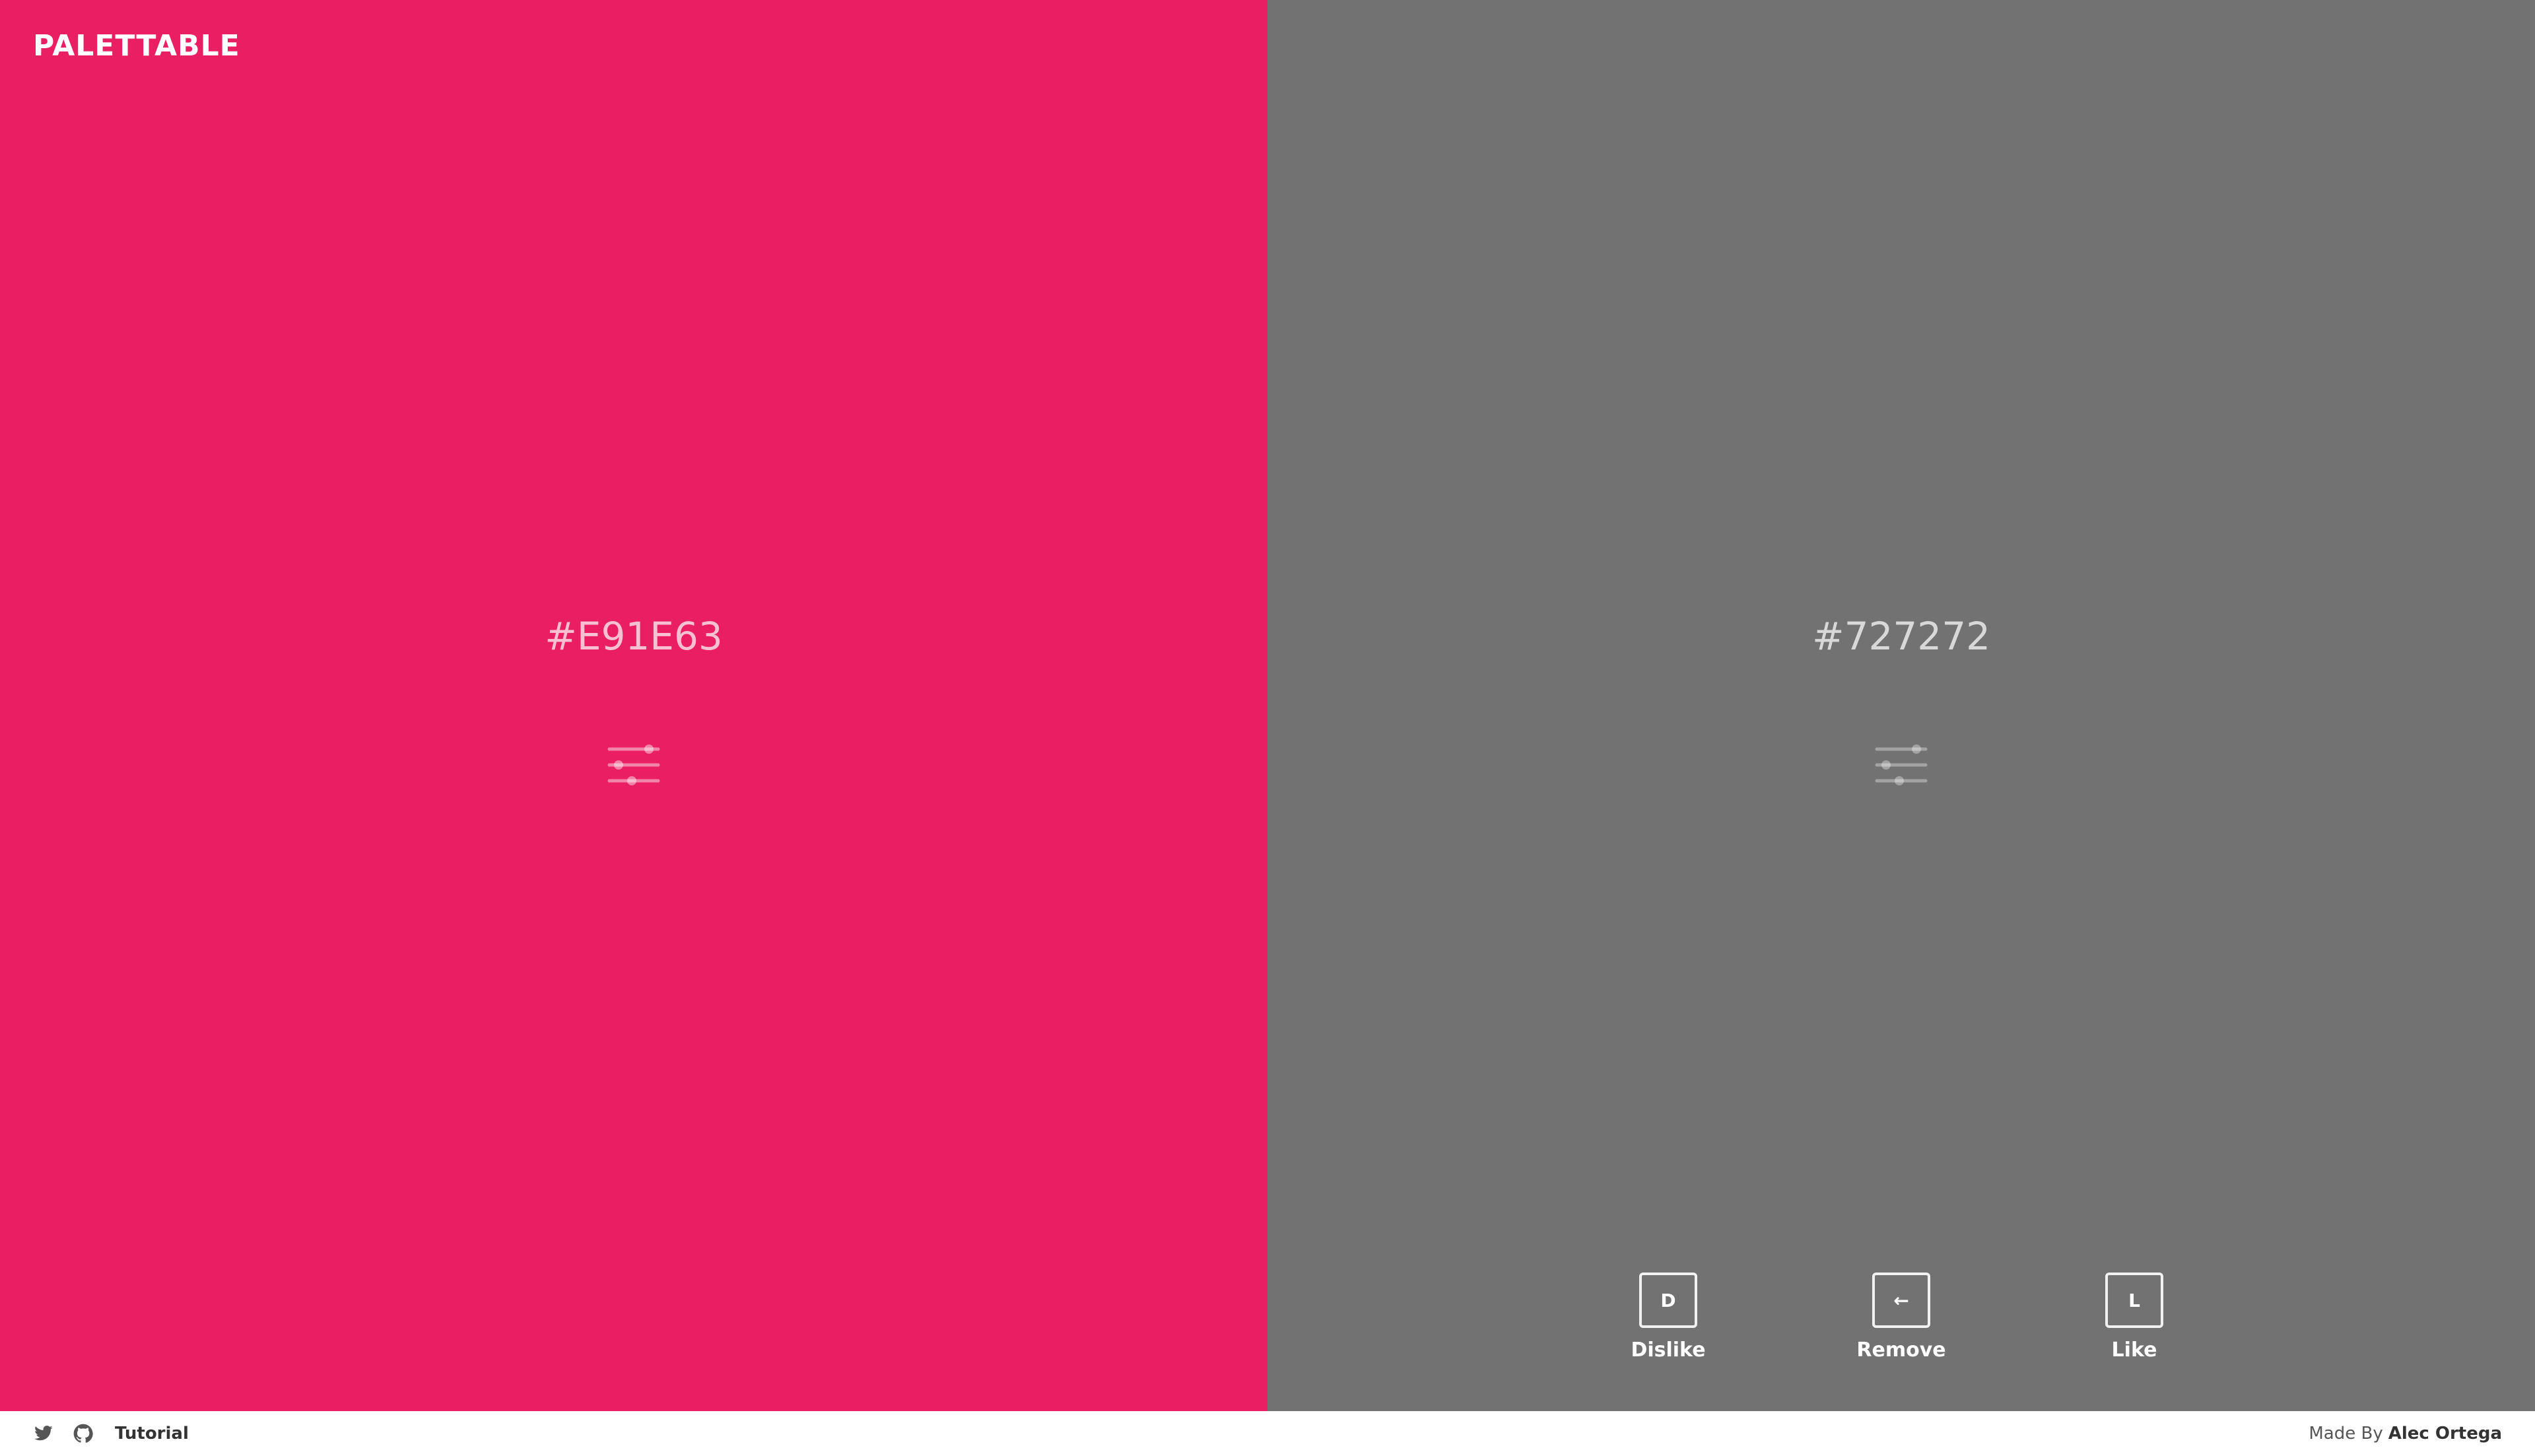 The width and height of the screenshot is (2535, 1456). I want to click on tutorial-link: Tutorial, so click(152, 1433).